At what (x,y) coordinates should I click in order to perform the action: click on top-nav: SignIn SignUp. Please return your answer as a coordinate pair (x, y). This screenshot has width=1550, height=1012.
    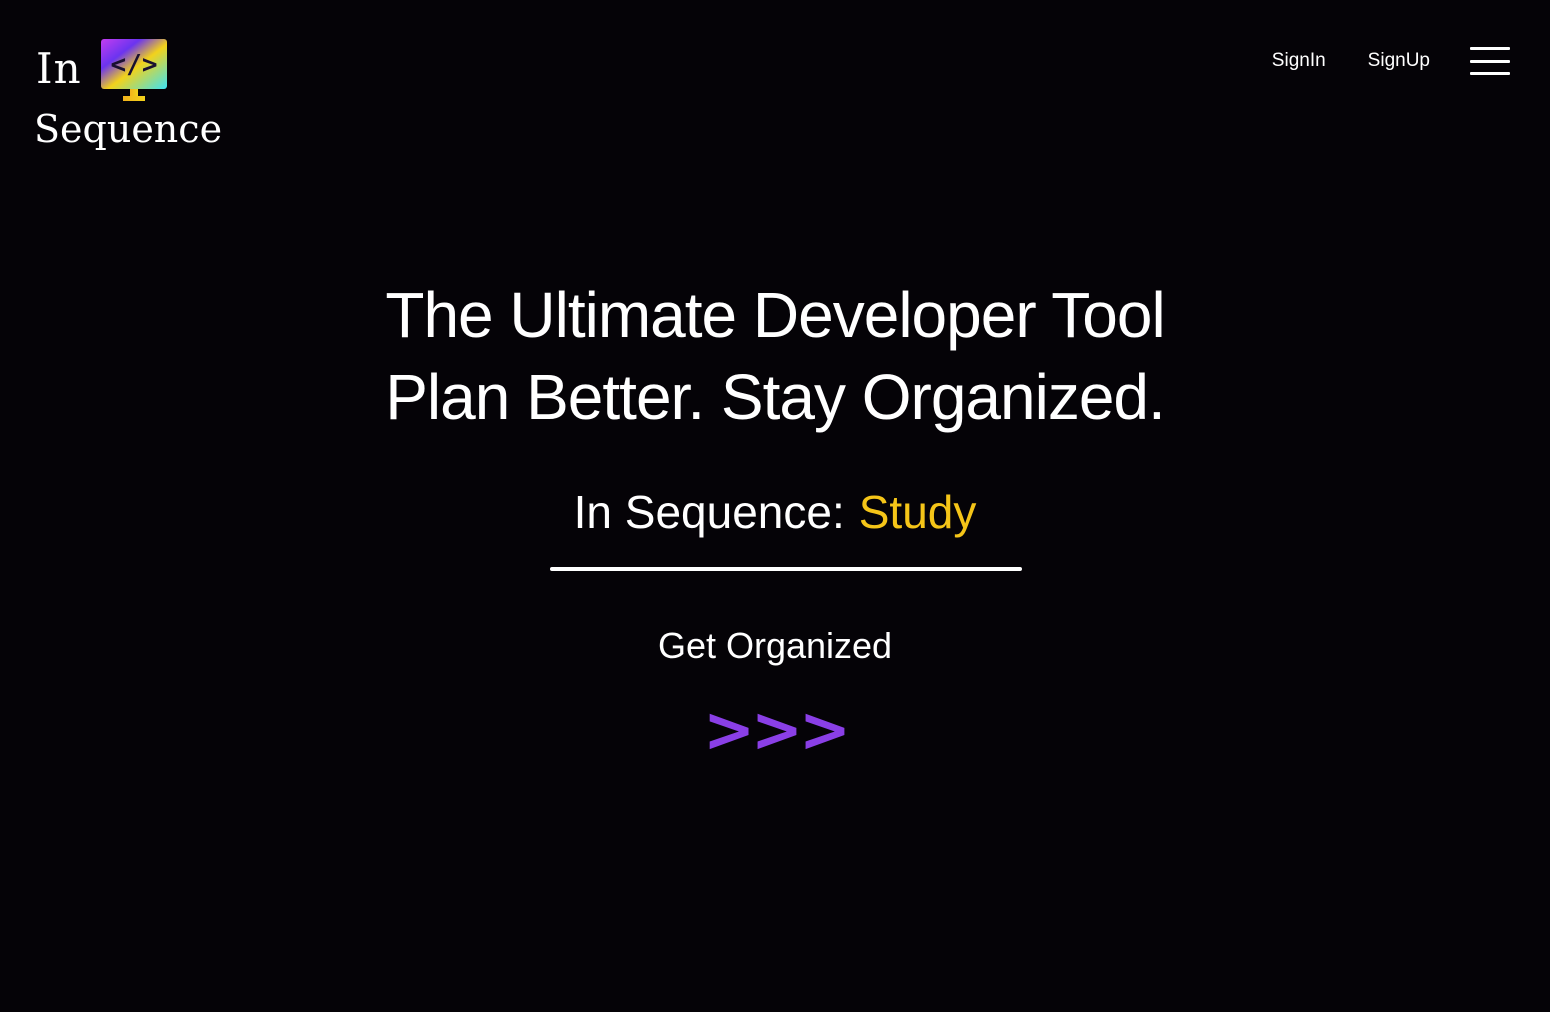
    Looking at the image, I should click on (1391, 61).